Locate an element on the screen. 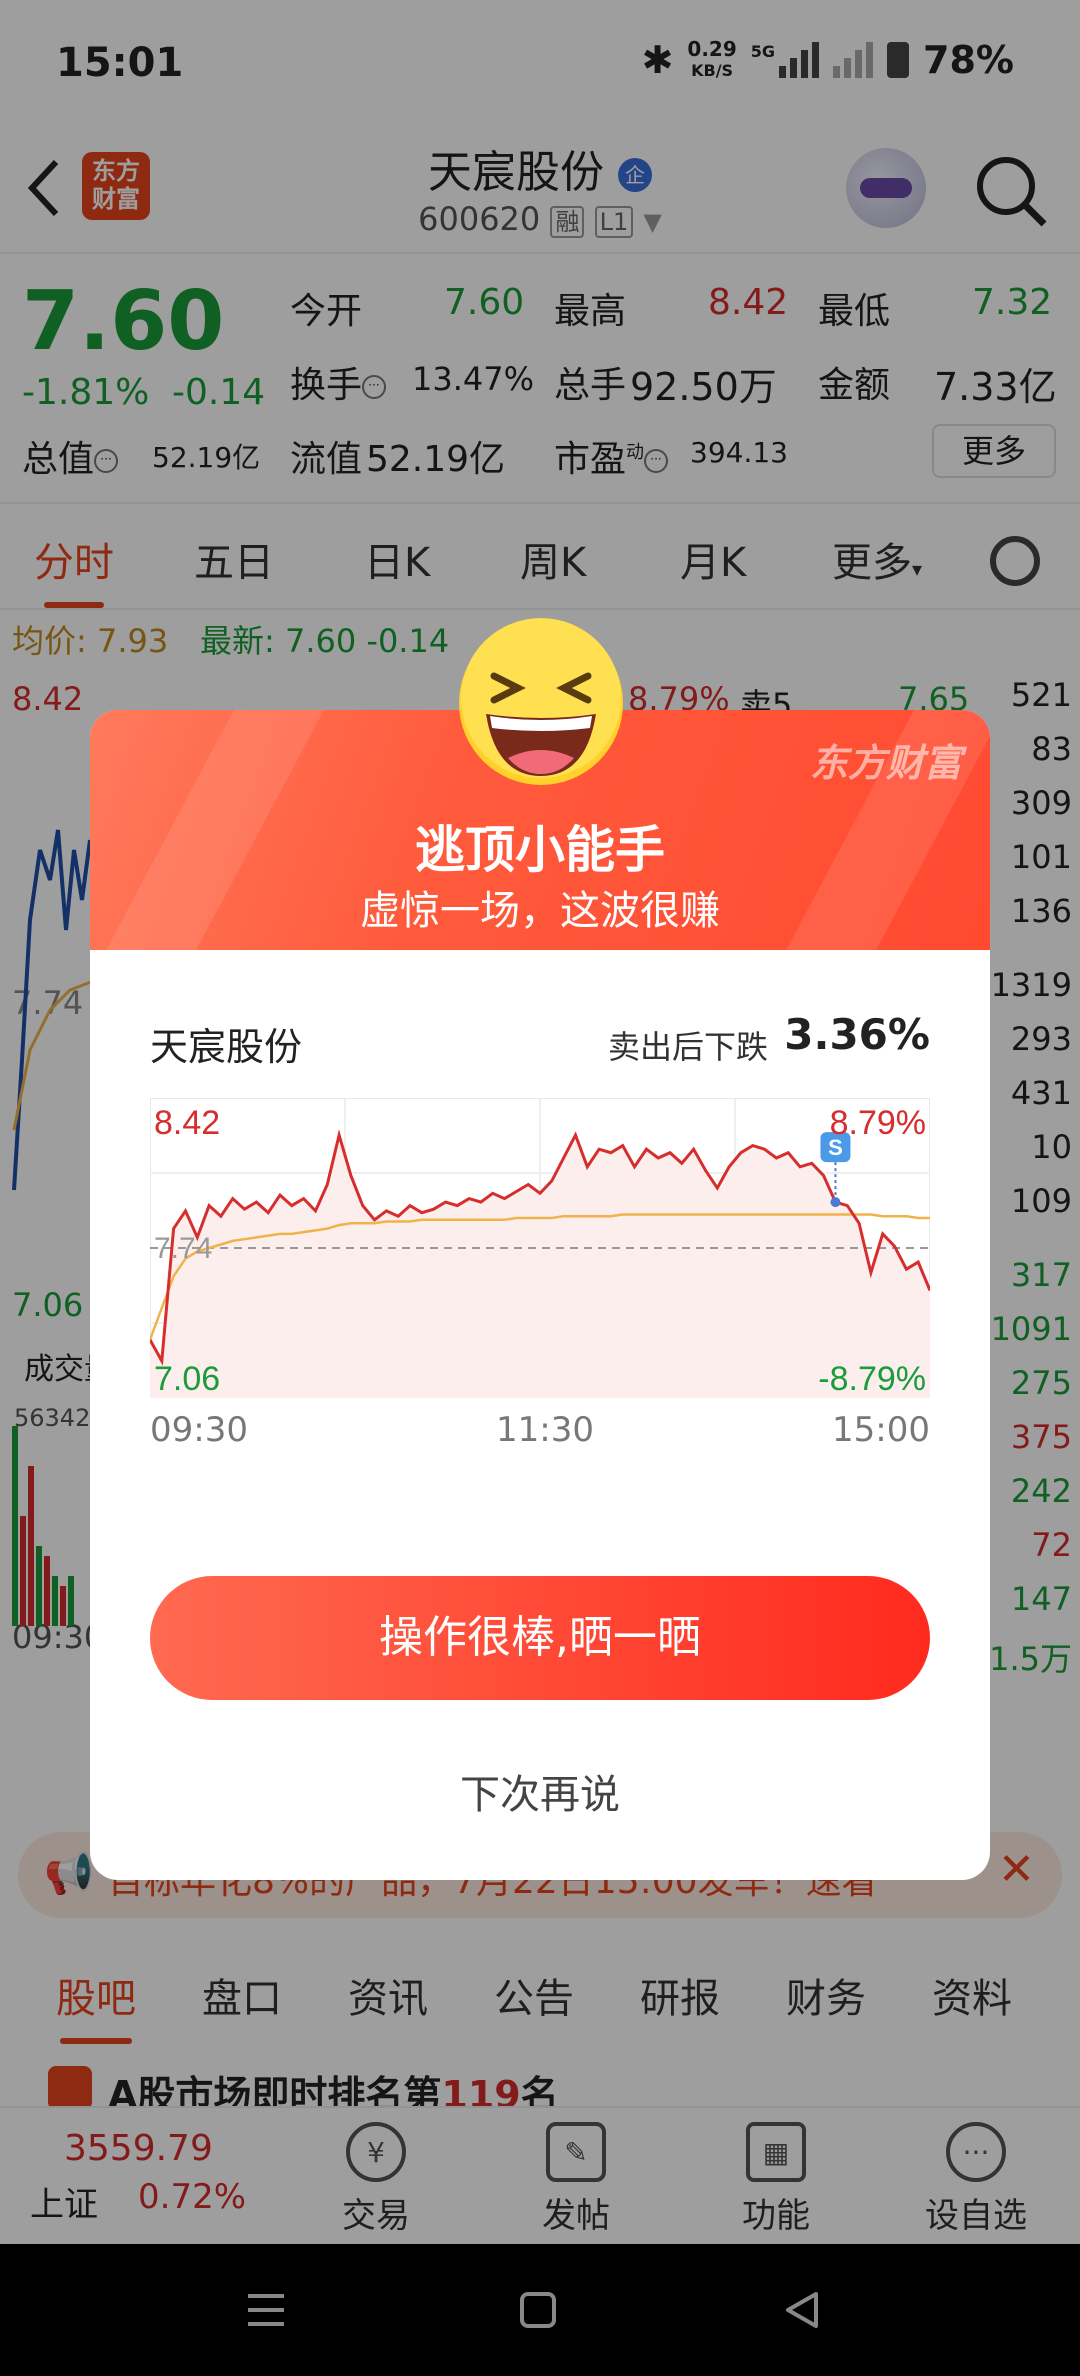  menu-icon is located at coordinates (266, 2310).